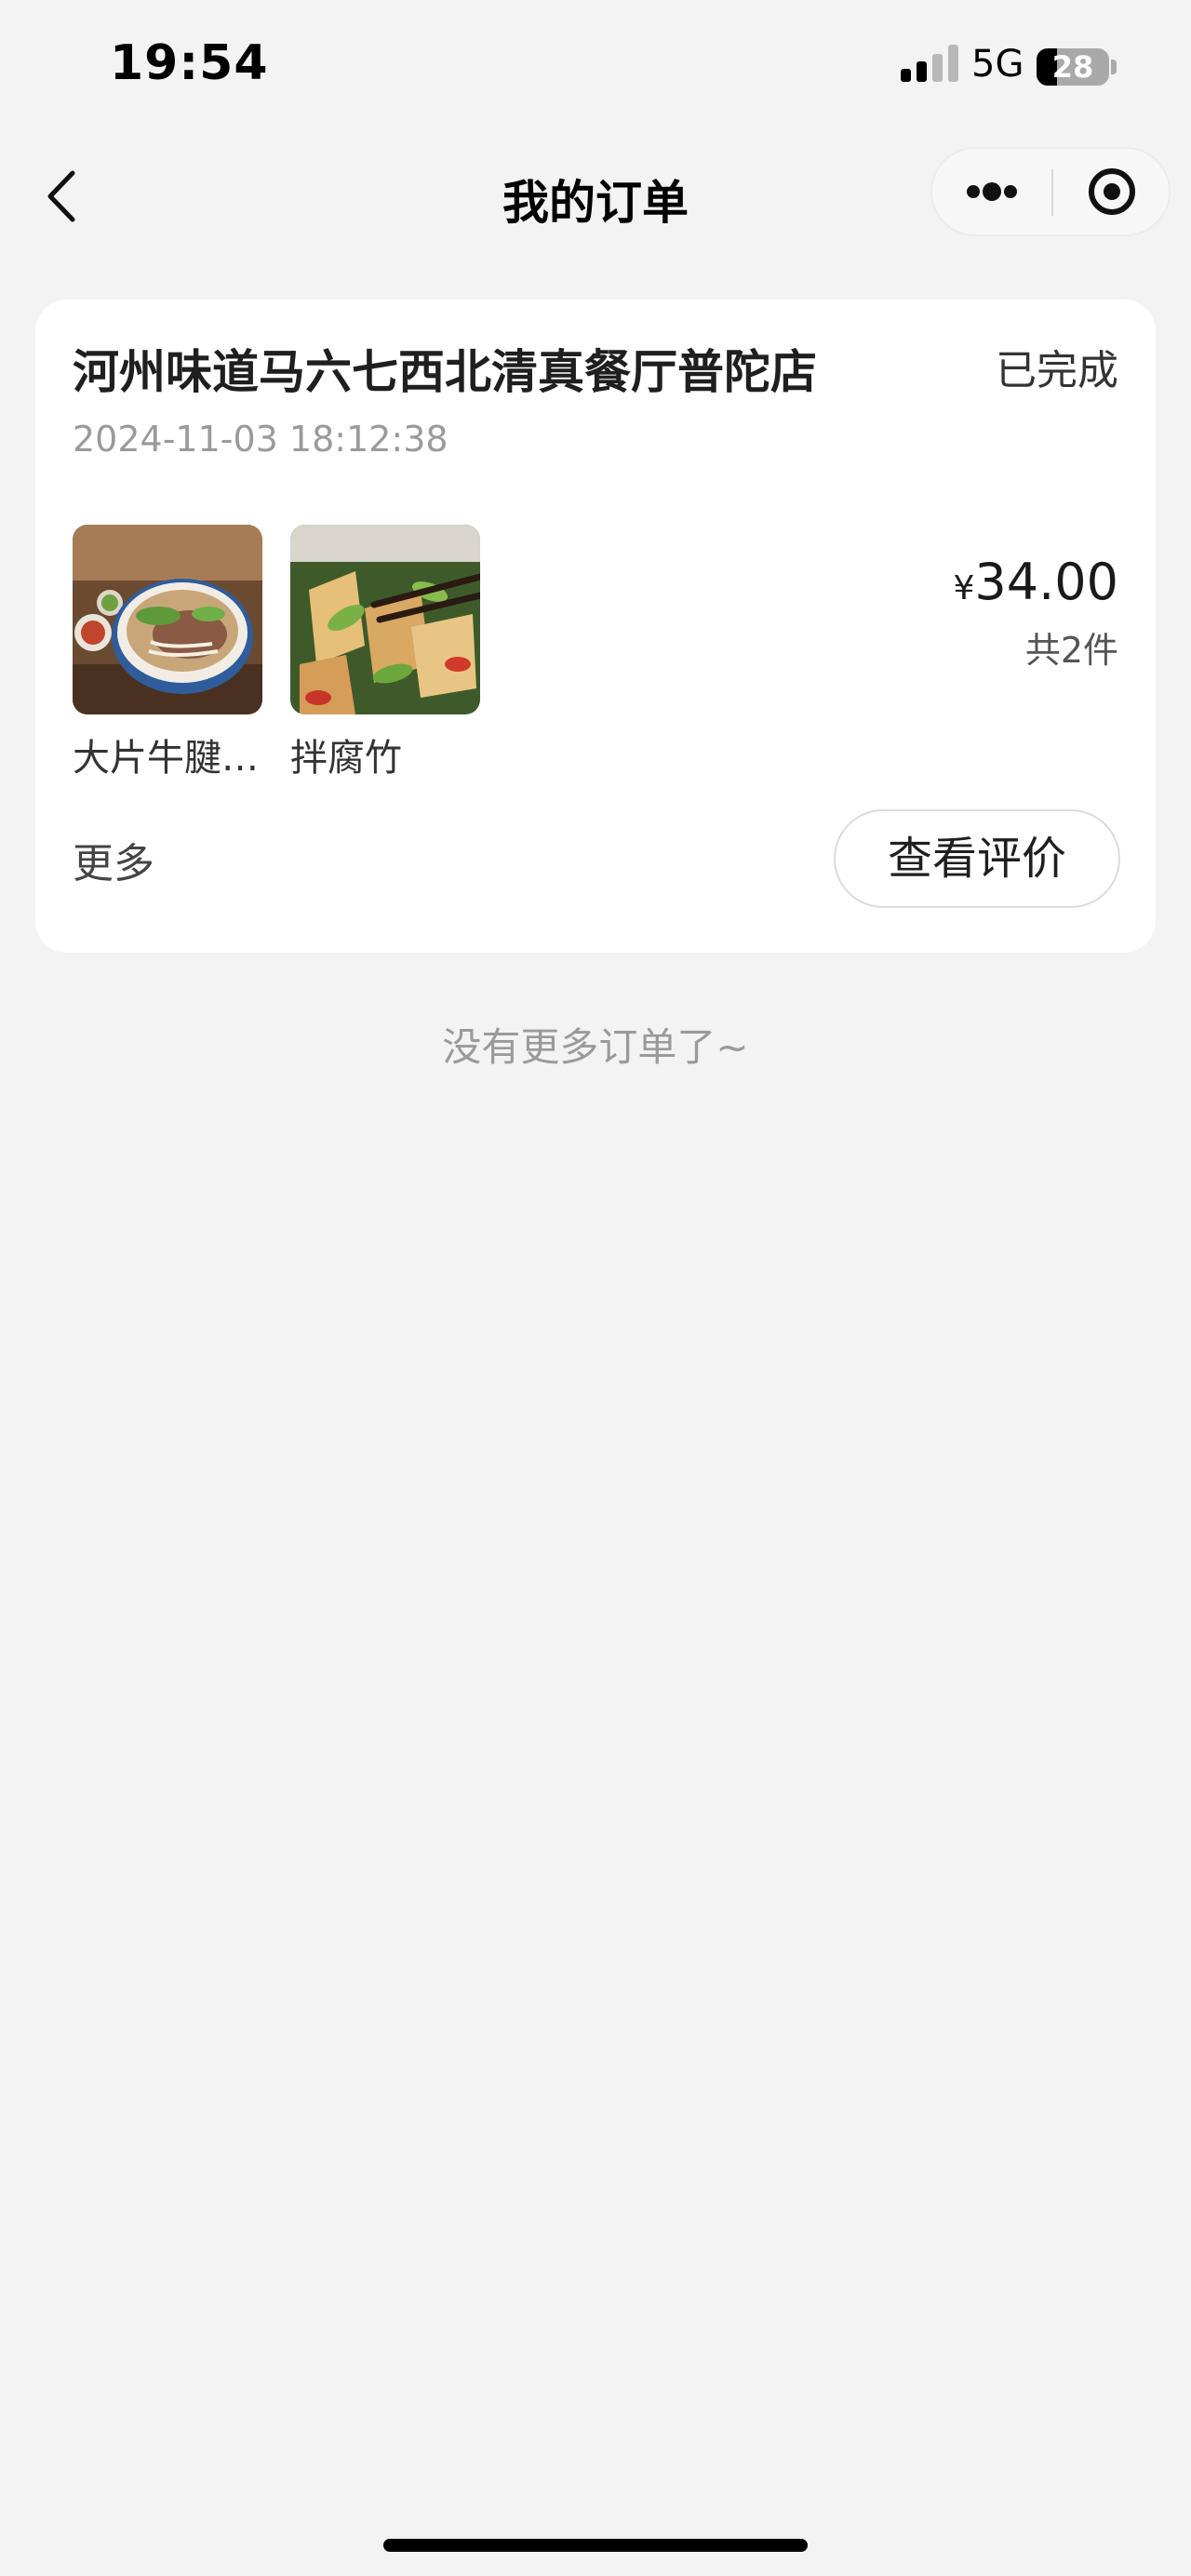 The width and height of the screenshot is (1191, 2576). What do you see at coordinates (595, 70) in the screenshot?
I see `status-bar: 19:54 5G 28` at bounding box center [595, 70].